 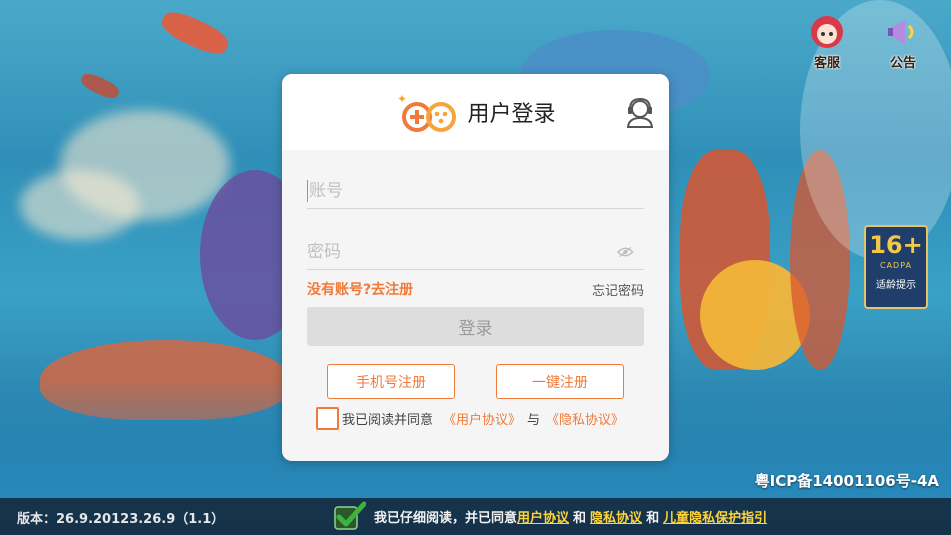 I want to click on age-rating-badge: 16+ CADPA 适龄提示, so click(x=896, y=267).